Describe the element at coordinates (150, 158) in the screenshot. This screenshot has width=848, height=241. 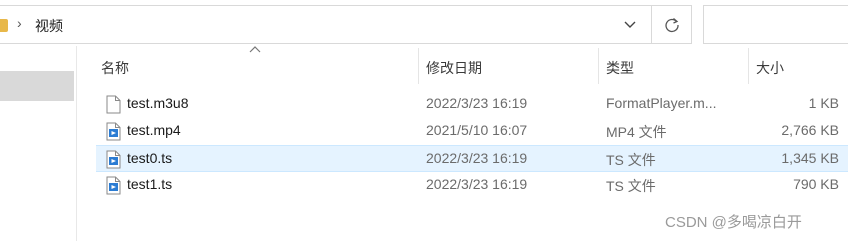
I see `file-name: test0.ts` at that location.